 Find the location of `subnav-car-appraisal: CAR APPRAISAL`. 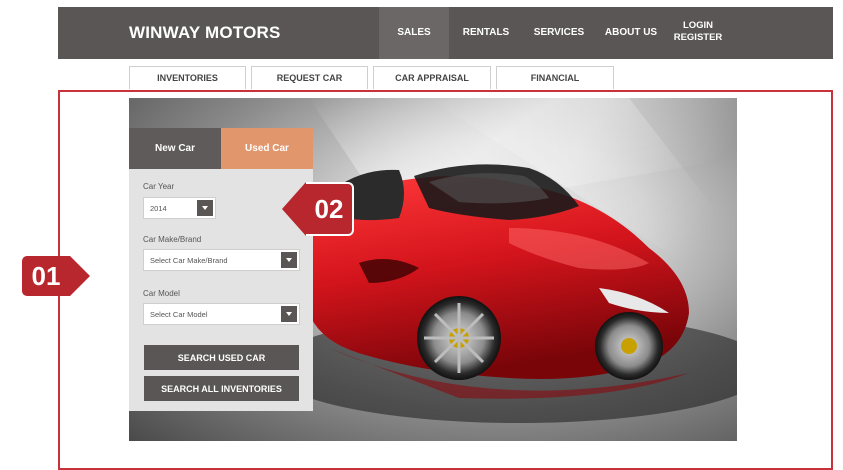

subnav-car-appraisal: CAR APPRAISAL is located at coordinates (432, 77).